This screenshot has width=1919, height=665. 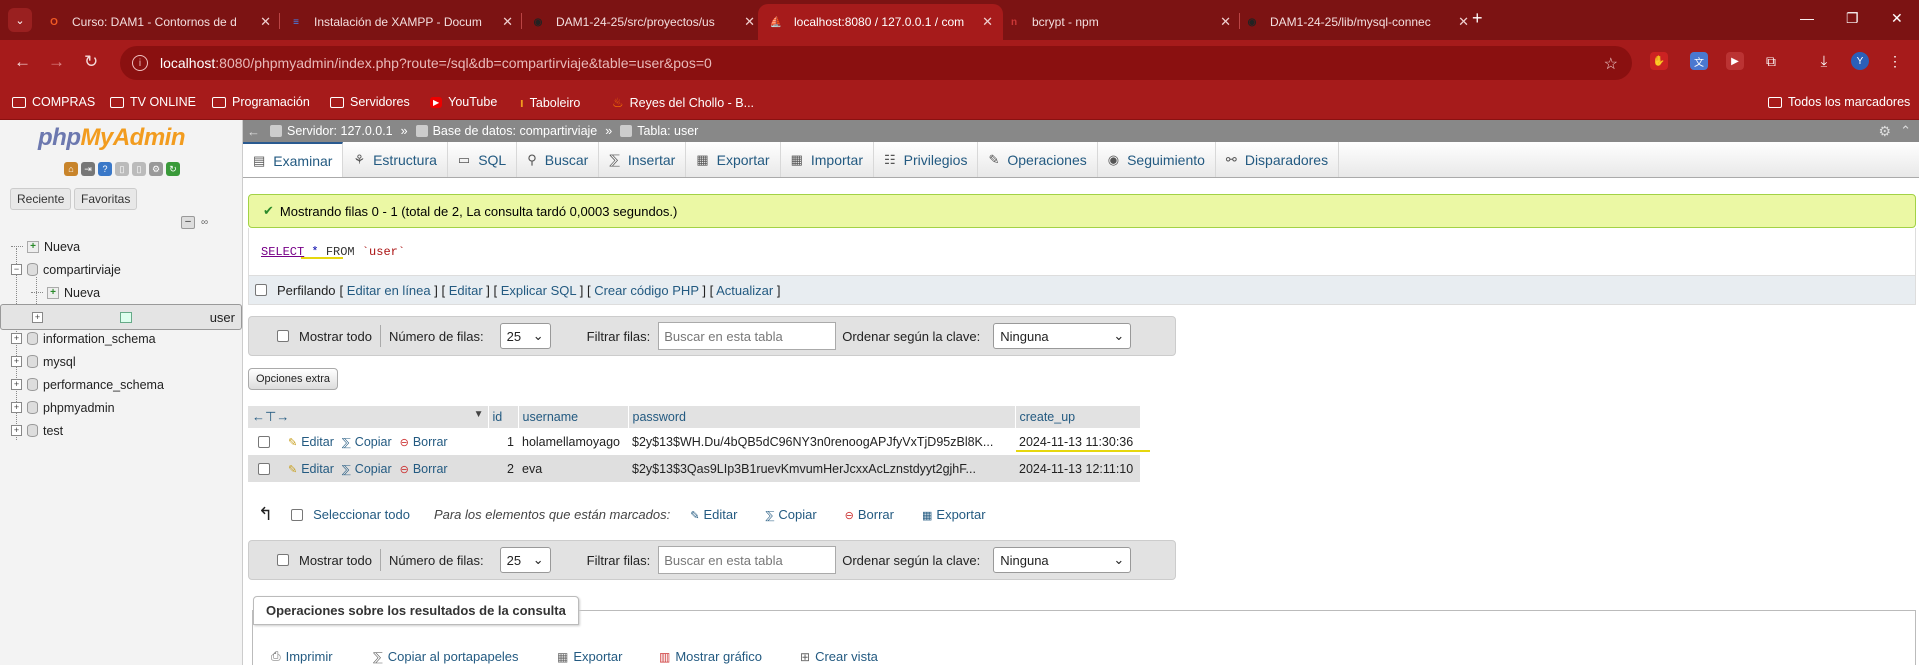 I want to click on bookmark-item: COMPRAS, so click(x=53, y=102).